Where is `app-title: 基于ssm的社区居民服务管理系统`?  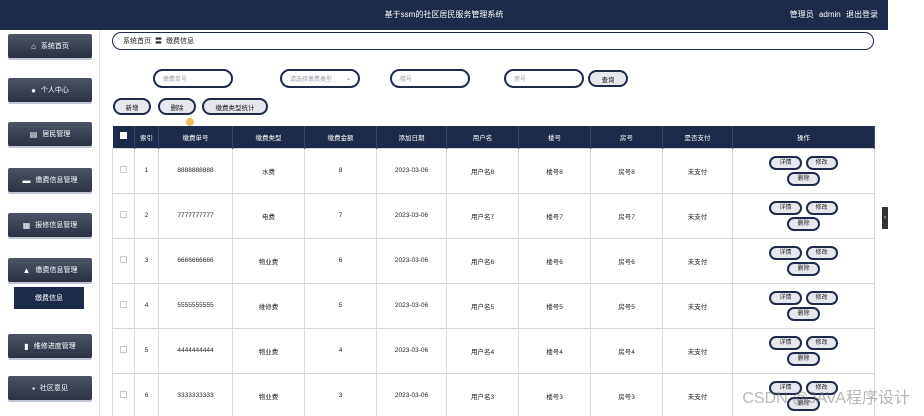 app-title: 基于ssm的社区居民服务管理系统 is located at coordinates (444, 14).